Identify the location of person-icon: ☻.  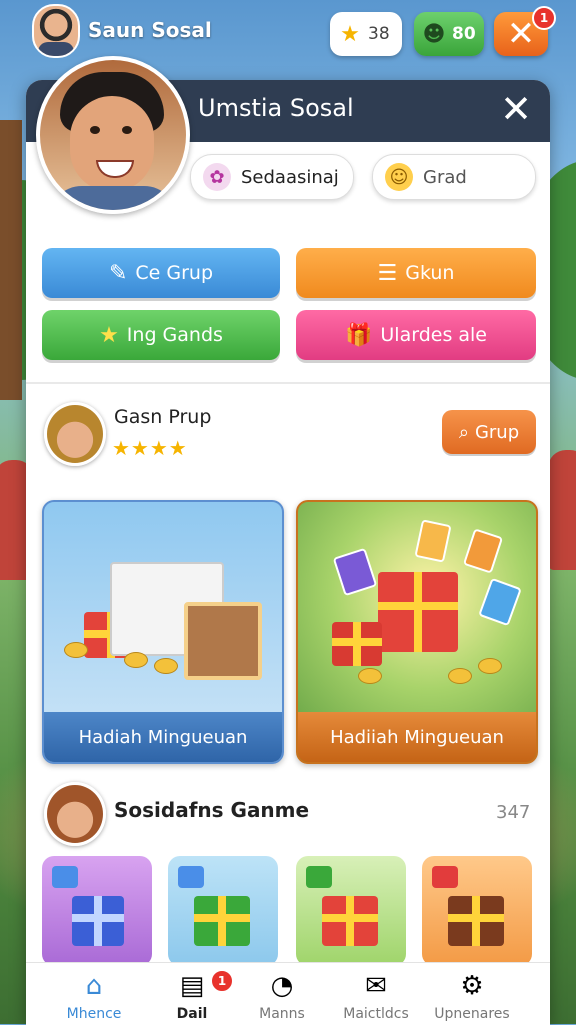
(434, 34).